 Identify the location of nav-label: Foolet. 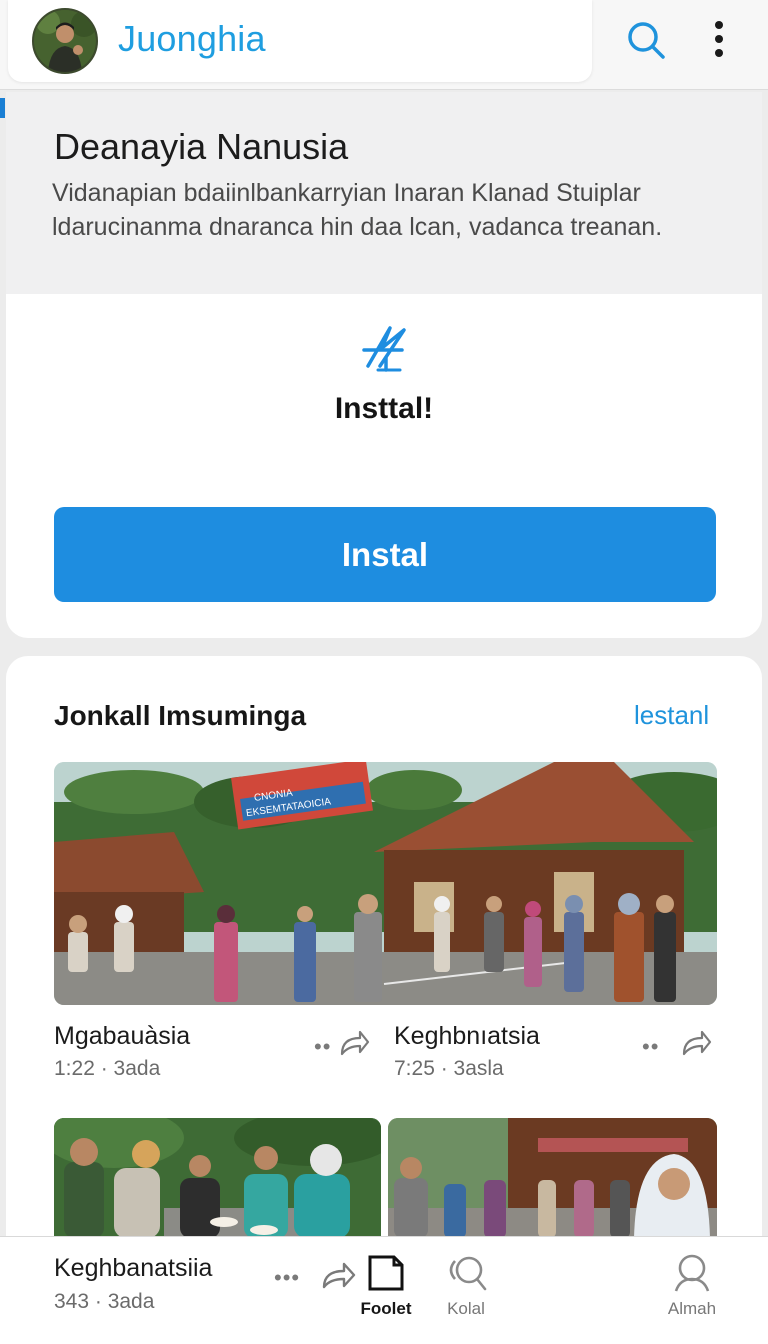
(386, 1308).